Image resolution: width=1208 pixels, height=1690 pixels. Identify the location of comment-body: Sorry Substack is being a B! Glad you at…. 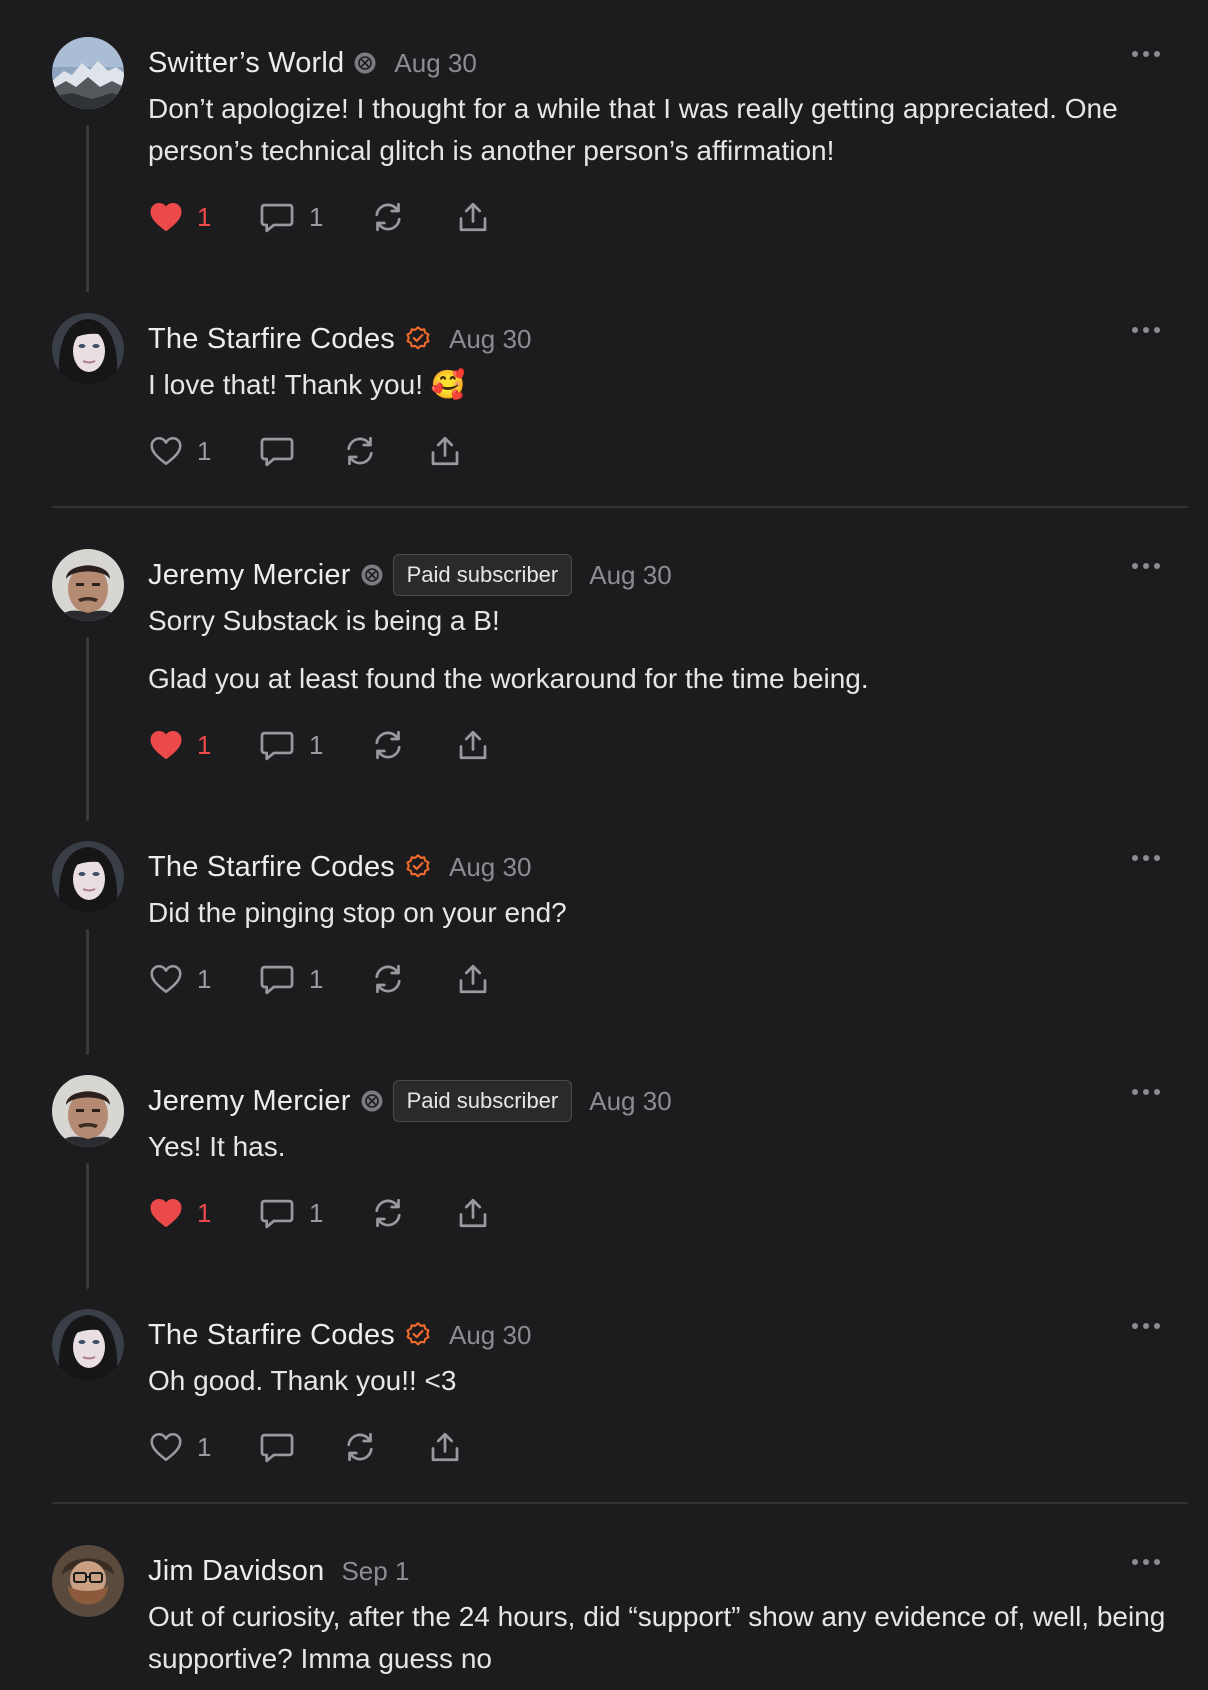
(664, 650).